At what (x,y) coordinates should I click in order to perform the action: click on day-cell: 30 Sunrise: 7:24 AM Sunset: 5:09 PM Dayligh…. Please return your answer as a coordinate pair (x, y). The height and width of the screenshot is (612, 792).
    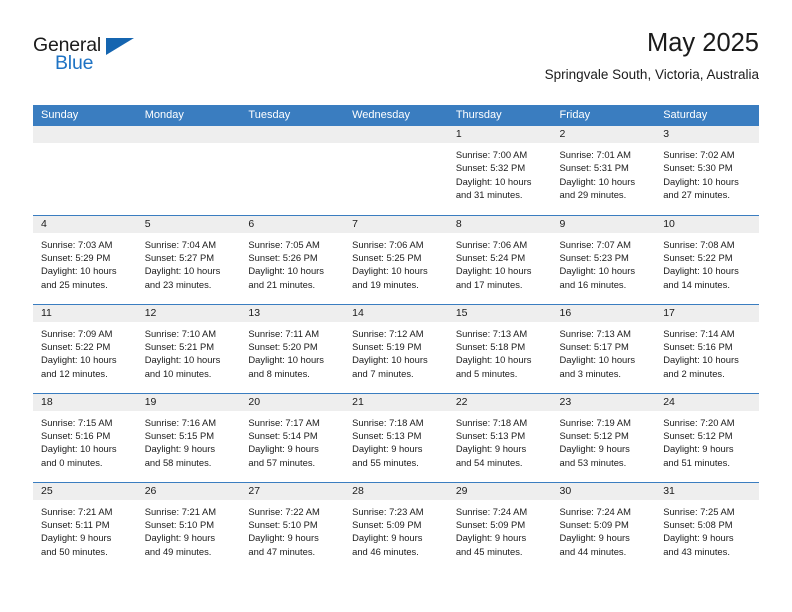
    Looking at the image, I should click on (603, 527).